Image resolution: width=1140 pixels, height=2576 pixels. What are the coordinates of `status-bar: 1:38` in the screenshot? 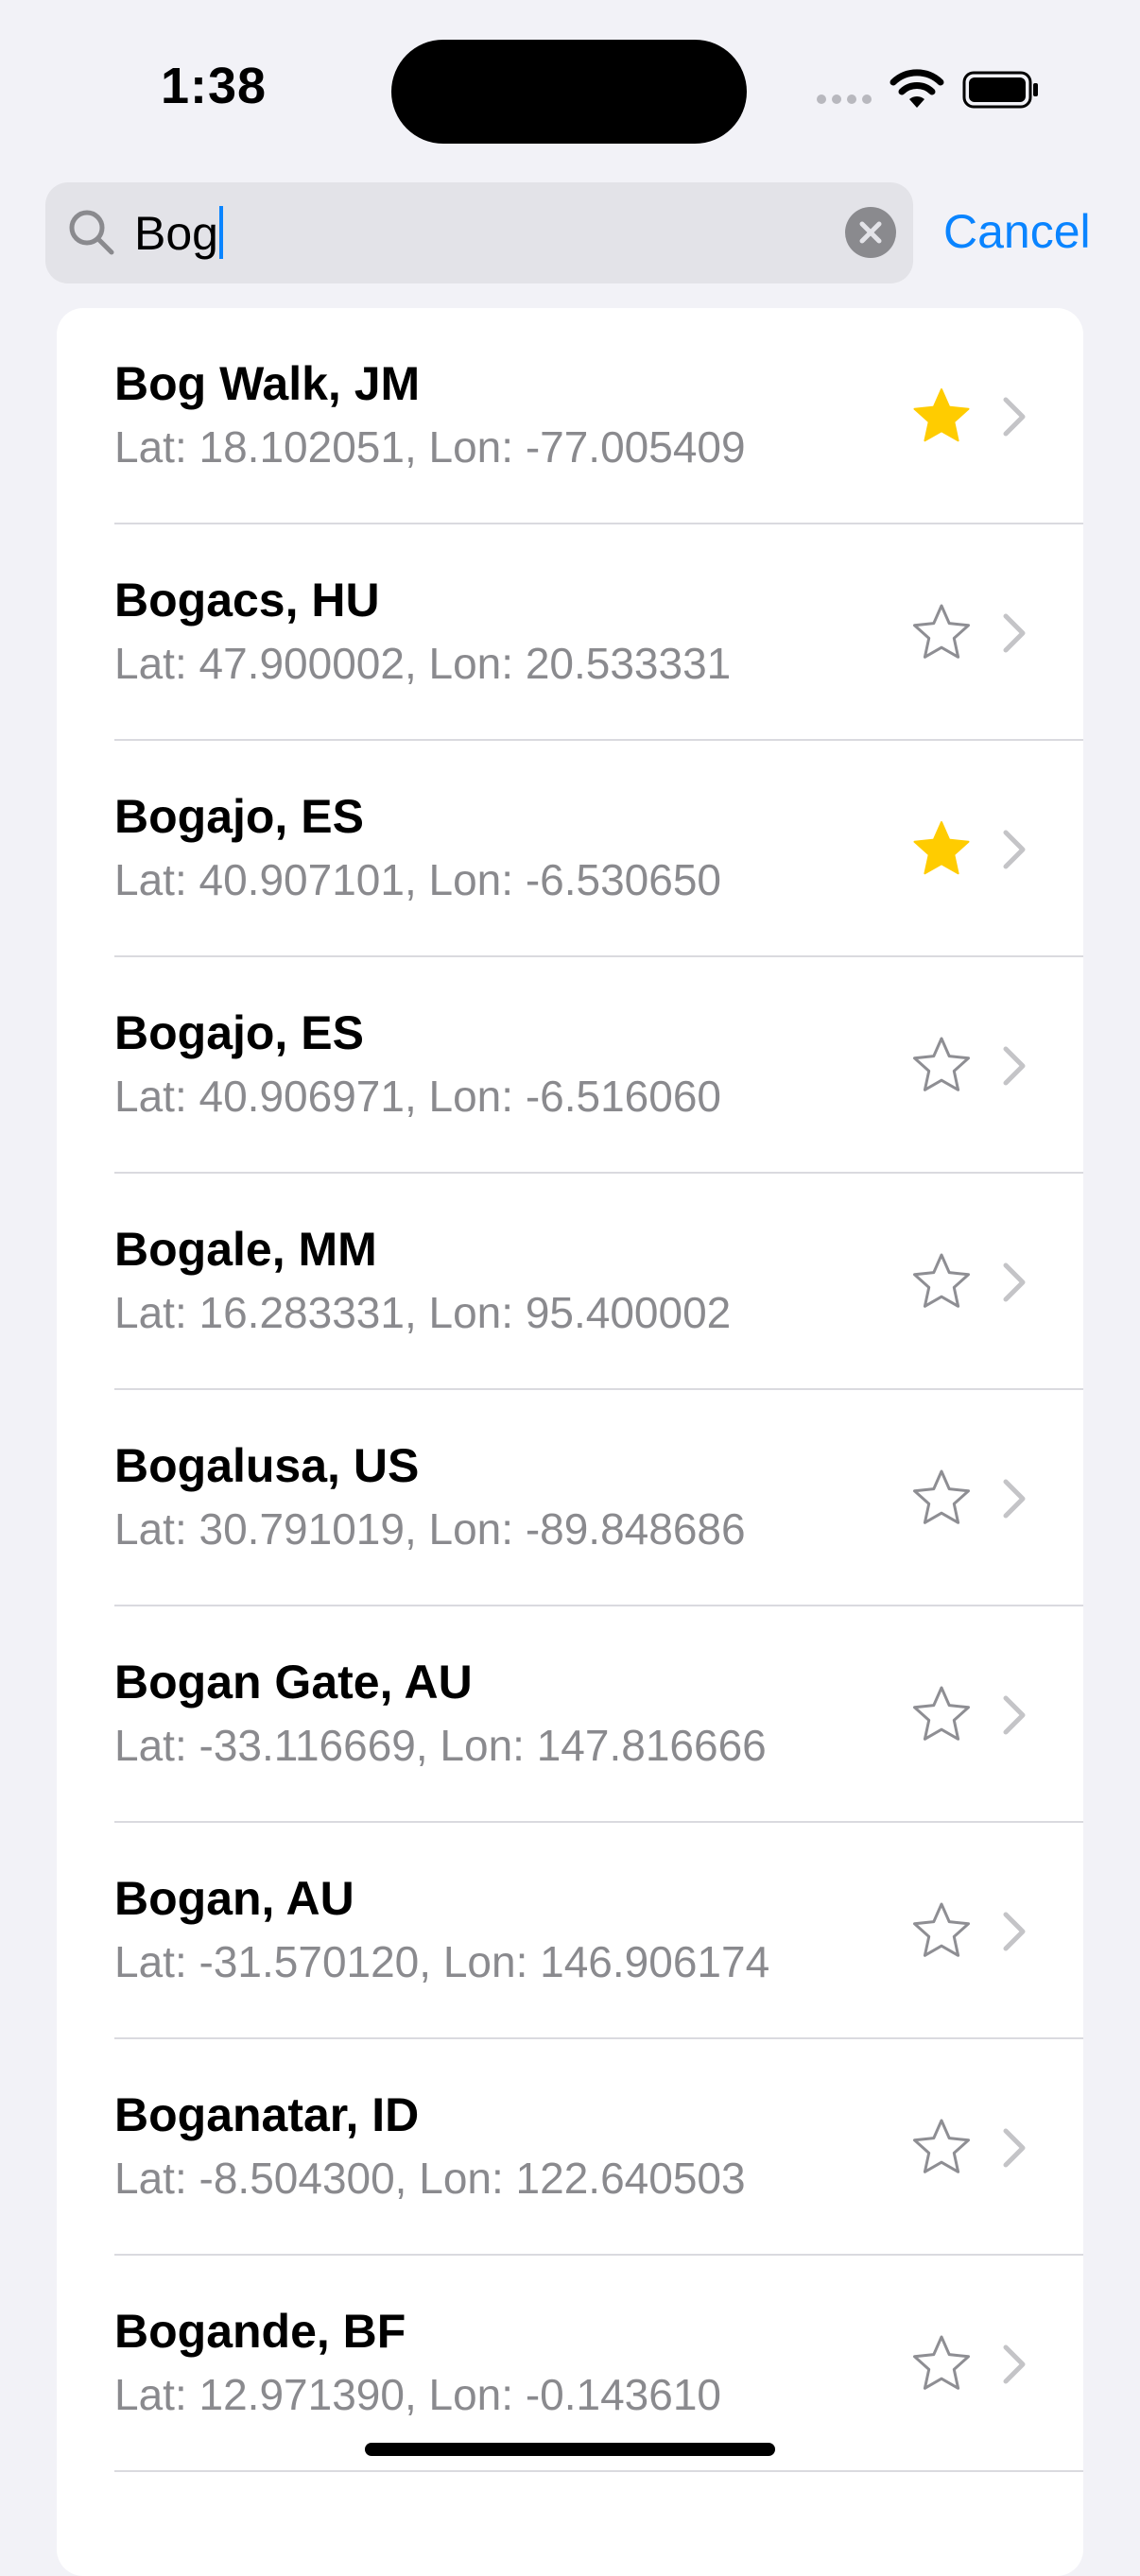 It's located at (570, 90).